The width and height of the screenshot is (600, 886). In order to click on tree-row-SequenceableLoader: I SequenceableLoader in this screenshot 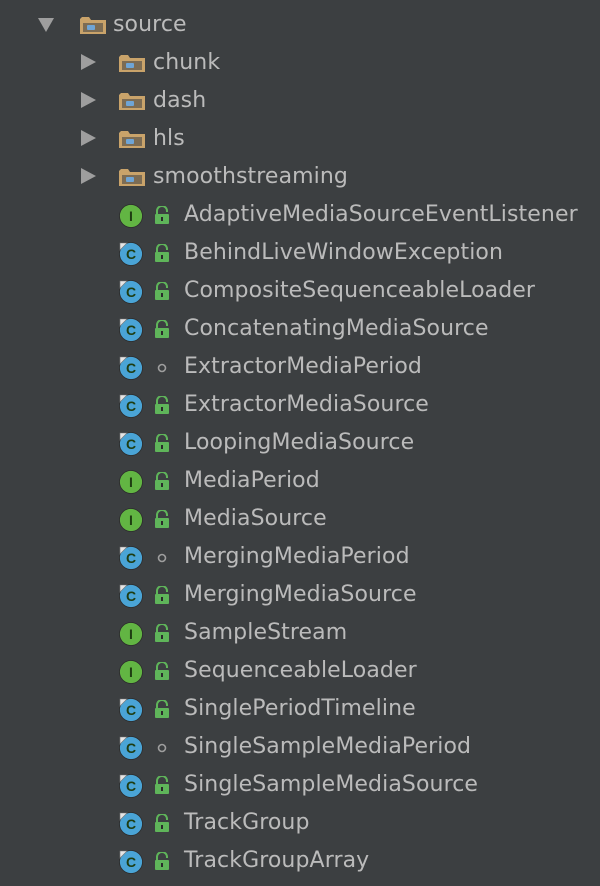, I will do `click(300, 671)`.